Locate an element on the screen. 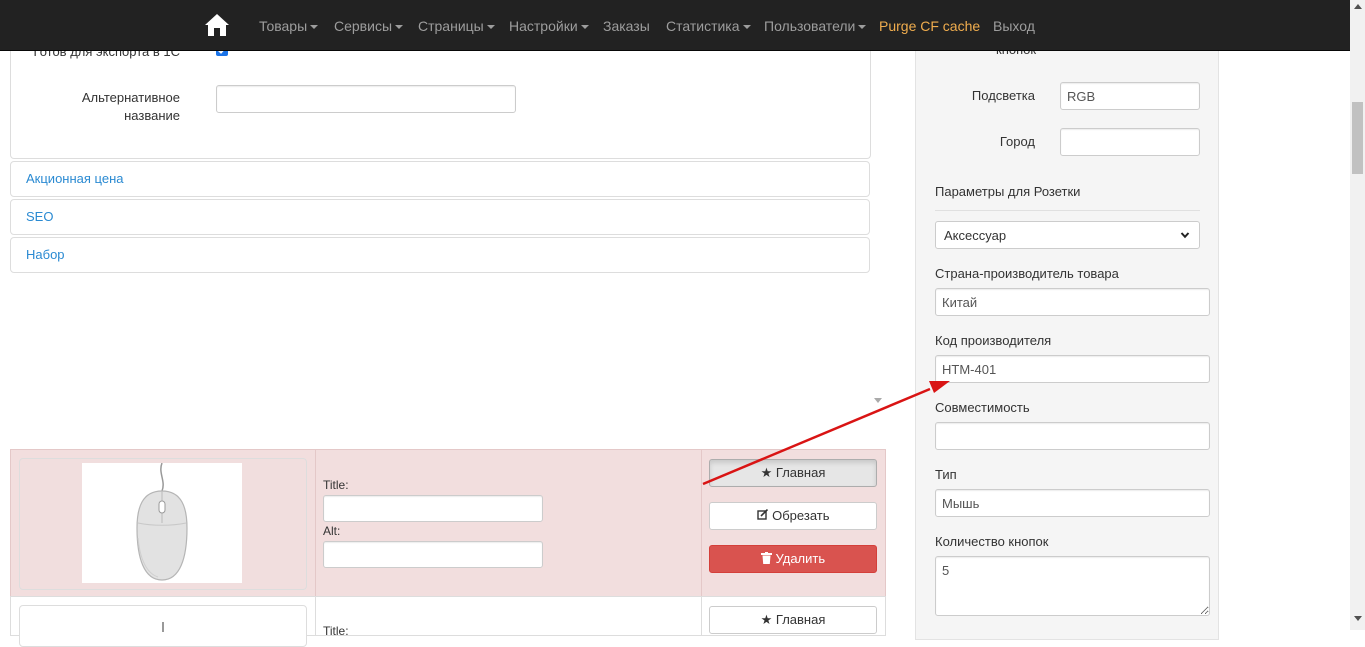  nav-item-services: Сервисы is located at coordinates (369, 25).